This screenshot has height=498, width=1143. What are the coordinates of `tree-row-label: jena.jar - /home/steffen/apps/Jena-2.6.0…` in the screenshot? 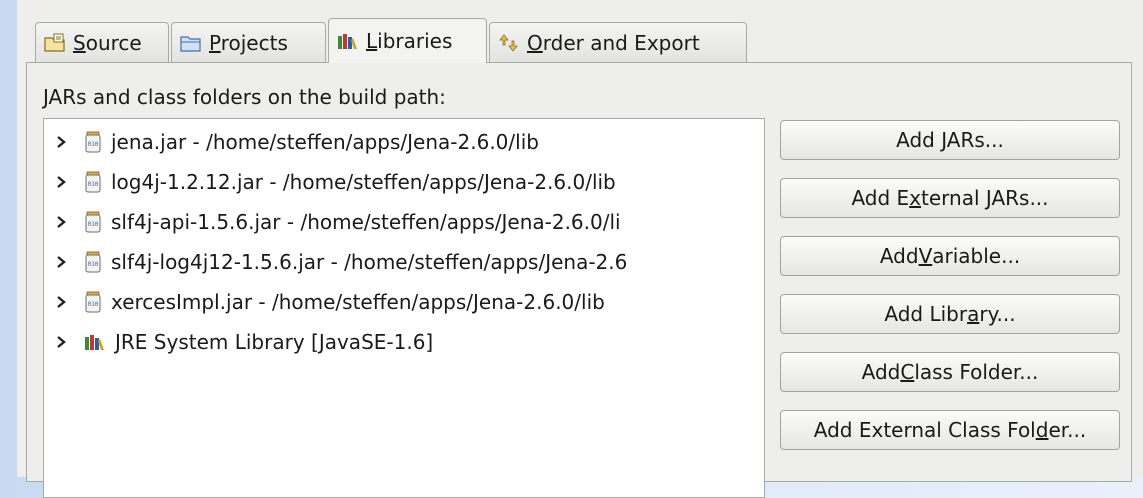 It's located at (325, 142).